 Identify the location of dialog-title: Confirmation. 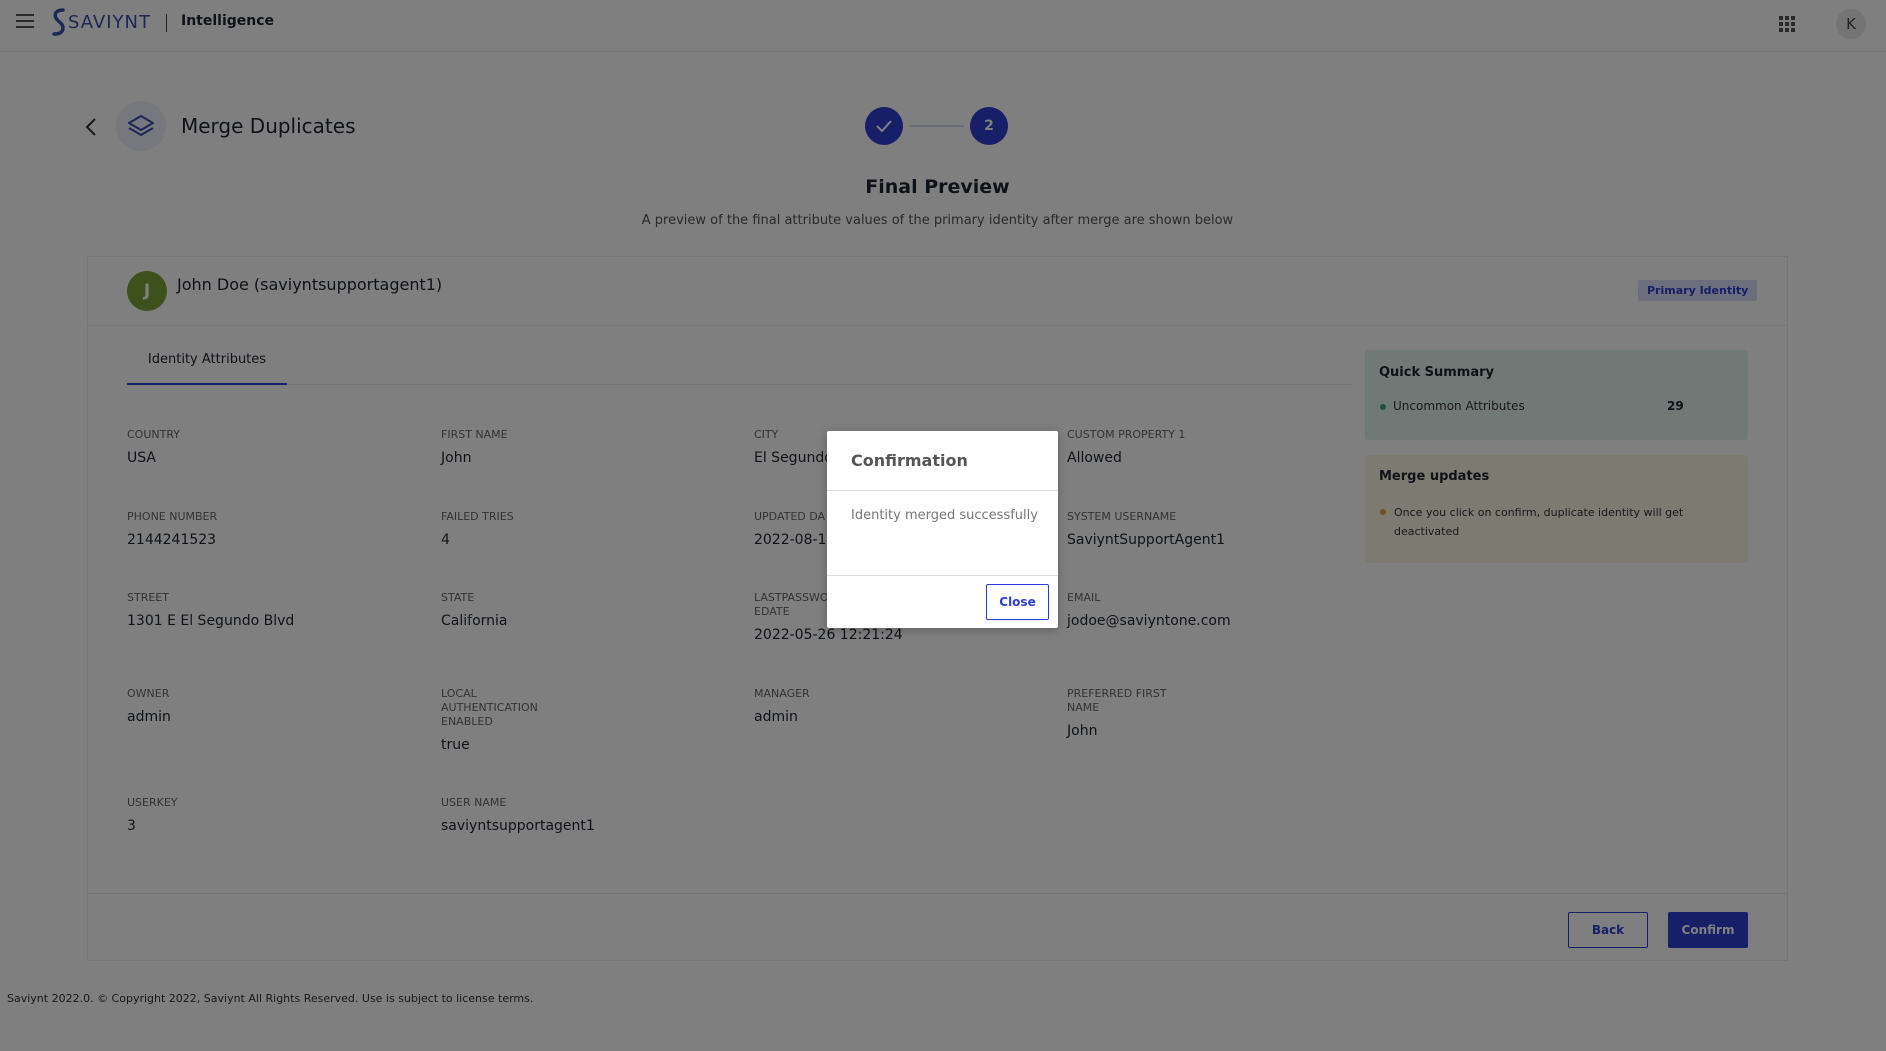
(909, 460).